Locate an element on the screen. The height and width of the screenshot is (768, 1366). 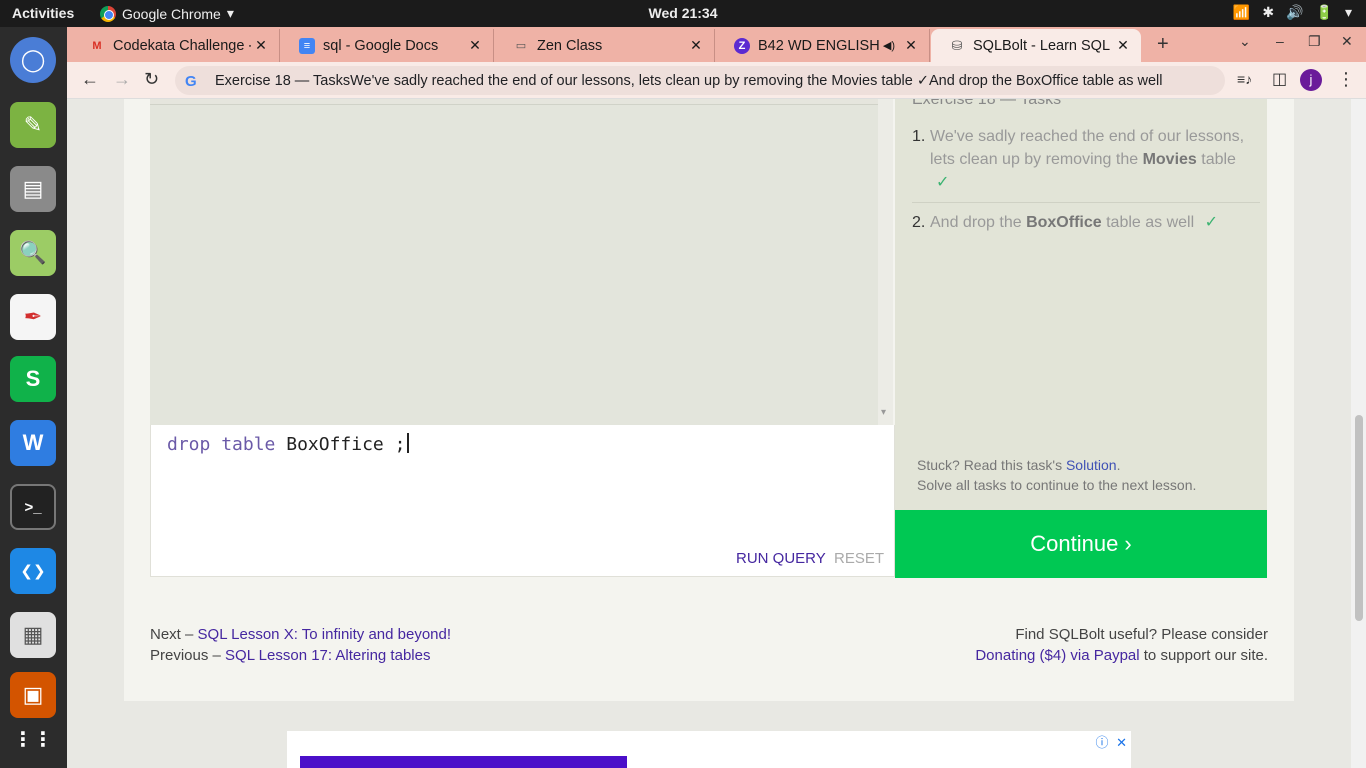
solution-link: Solution is located at coordinates (1091, 465).